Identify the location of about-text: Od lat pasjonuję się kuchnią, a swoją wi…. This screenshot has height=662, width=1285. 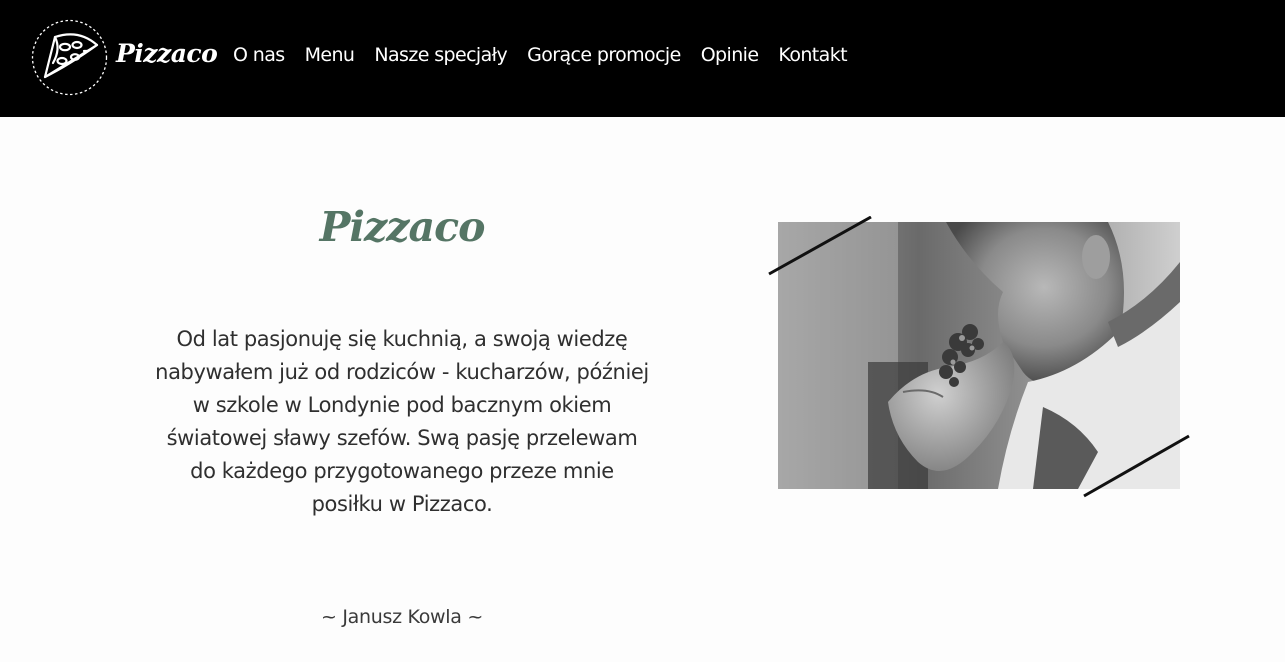
(402, 421).